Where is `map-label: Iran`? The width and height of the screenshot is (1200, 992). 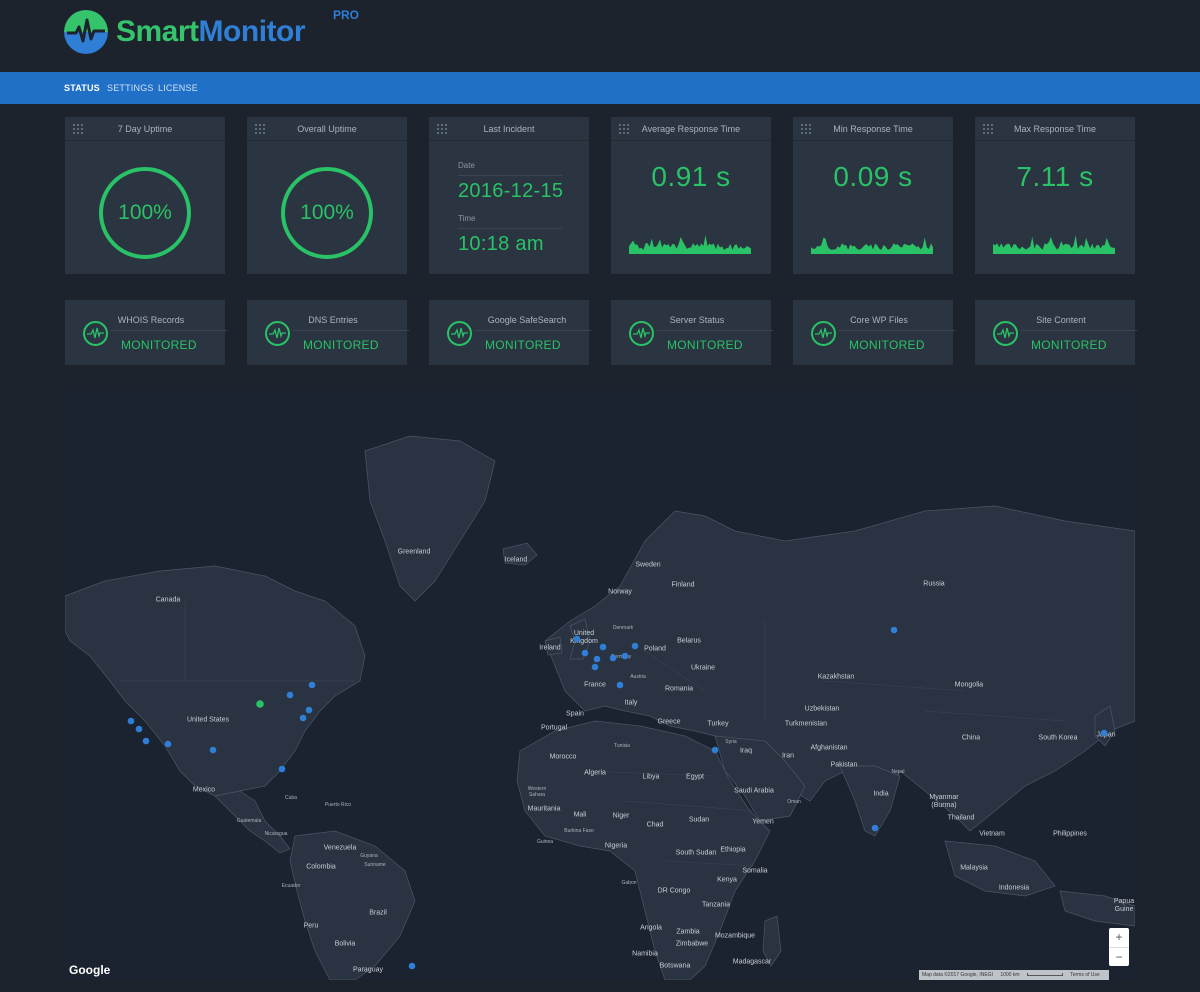 map-label: Iran is located at coordinates (788, 756).